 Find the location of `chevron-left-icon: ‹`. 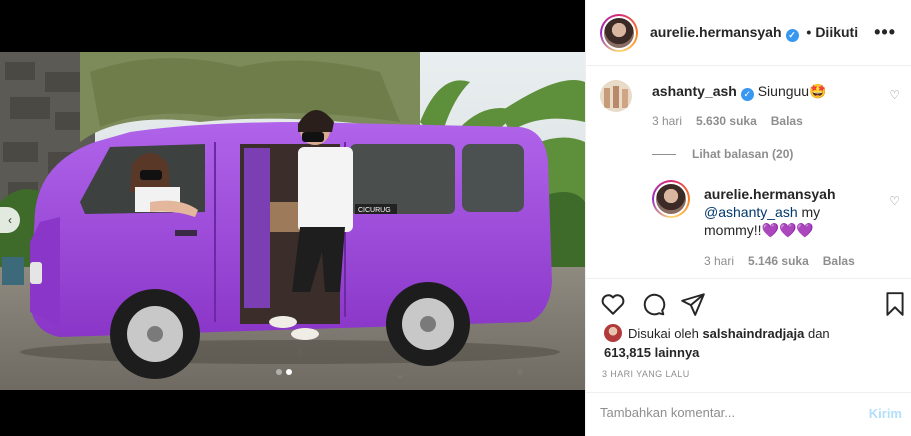

chevron-left-icon: ‹ is located at coordinates (10, 220).